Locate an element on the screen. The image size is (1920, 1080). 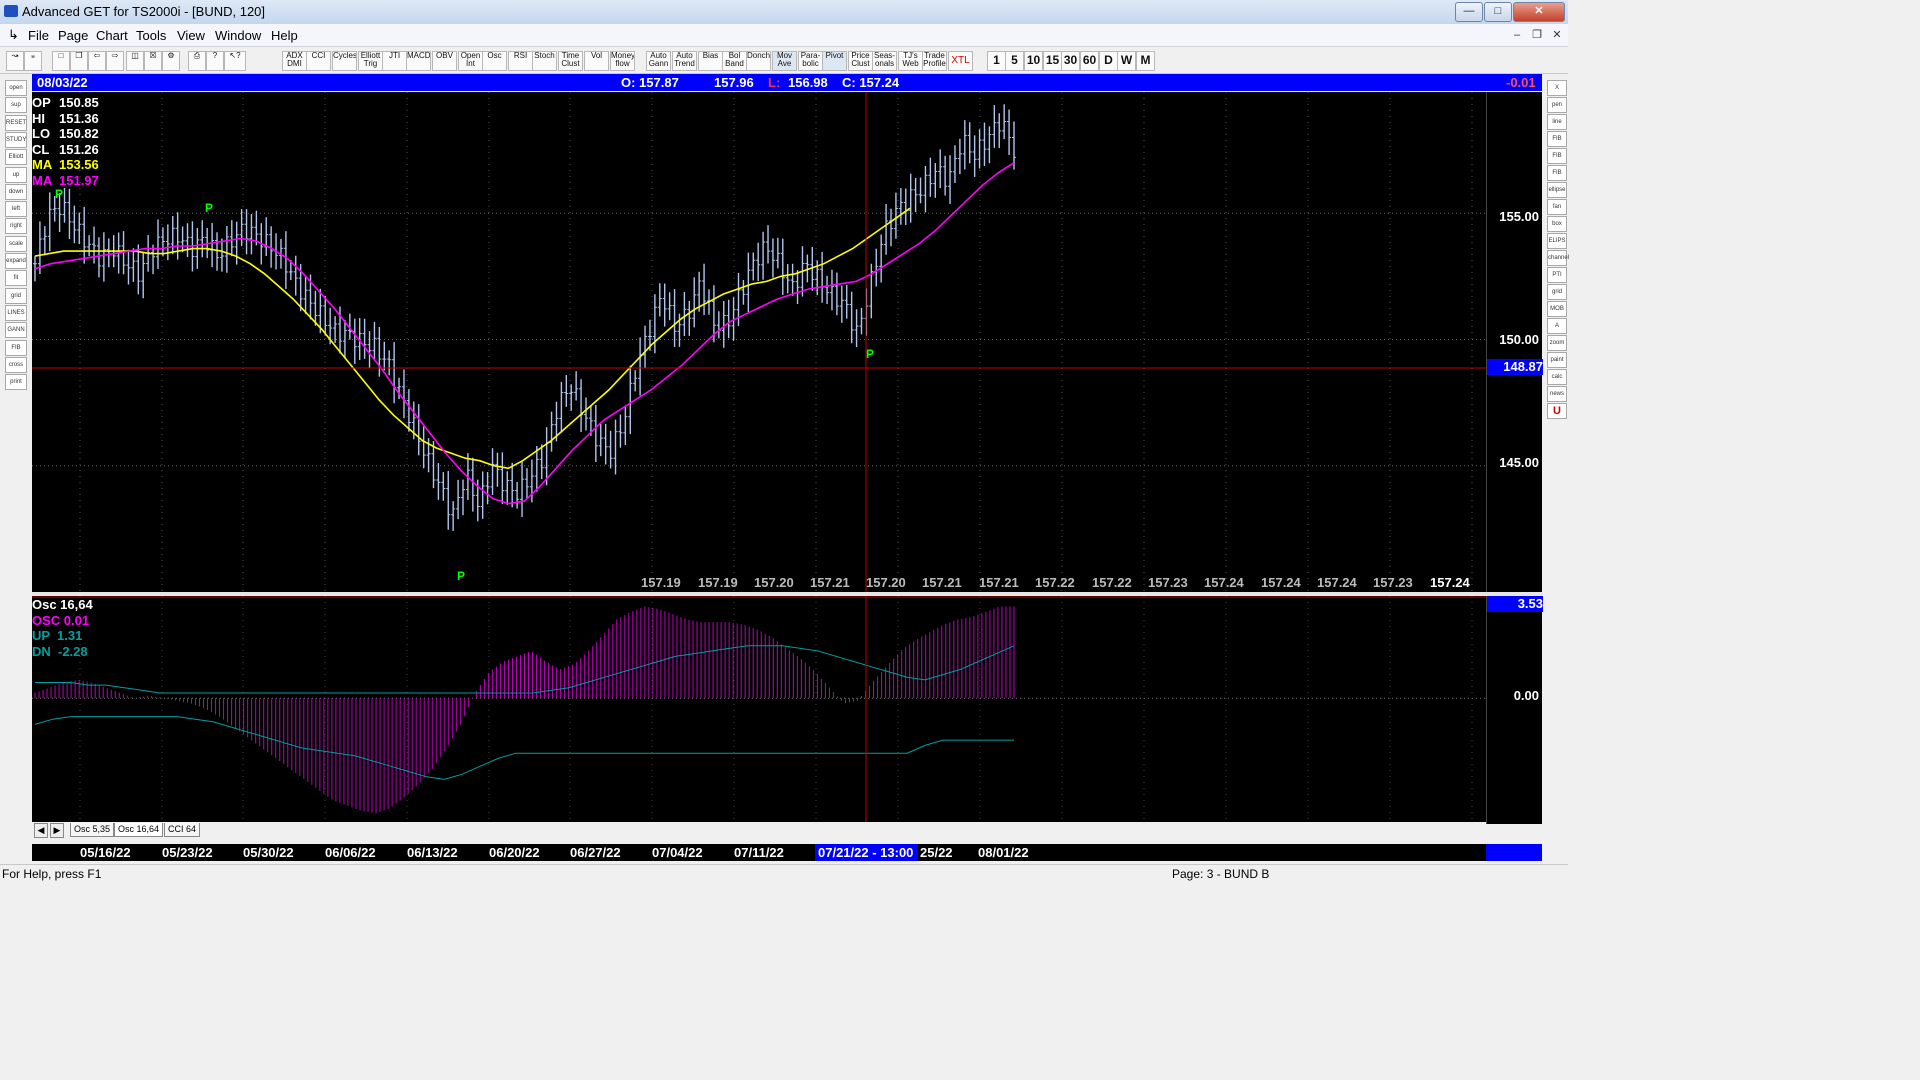
interval-button-m: M is located at coordinates (1145, 61).